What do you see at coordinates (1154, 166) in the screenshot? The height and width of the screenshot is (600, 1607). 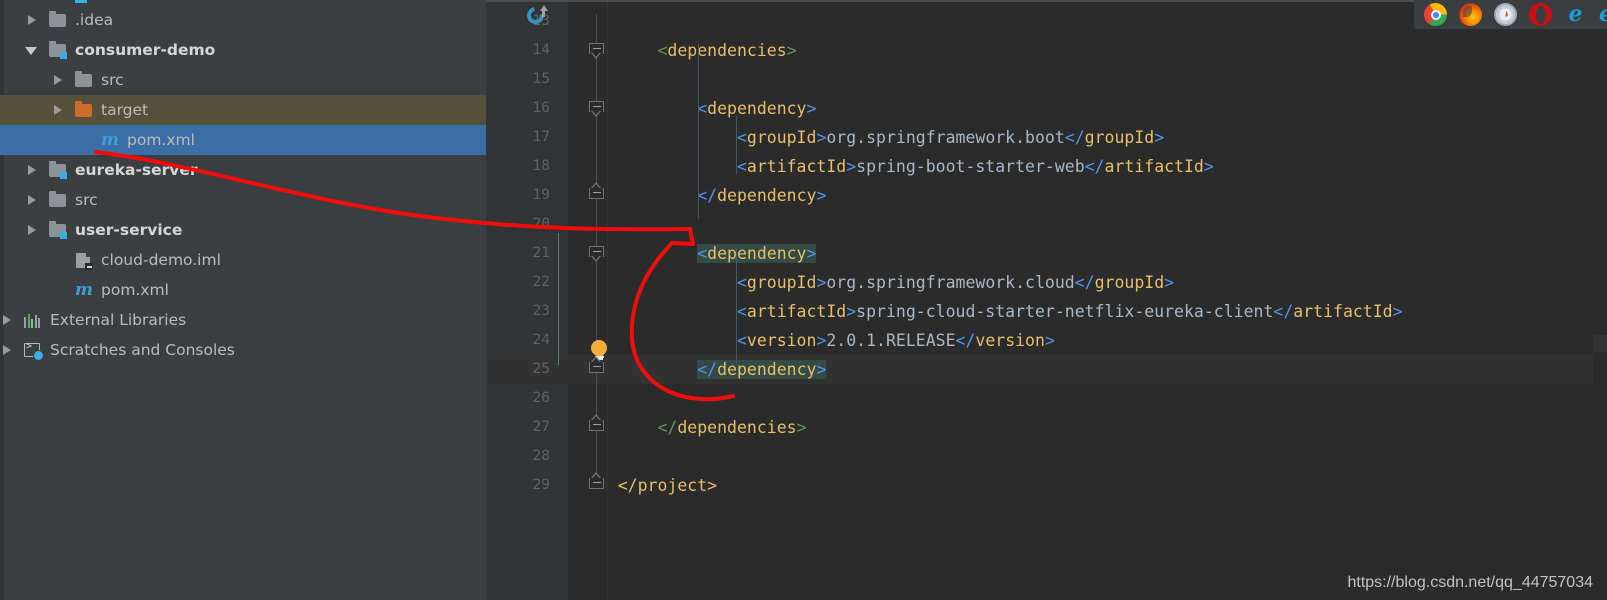 I see `code-token: artifactId` at bounding box center [1154, 166].